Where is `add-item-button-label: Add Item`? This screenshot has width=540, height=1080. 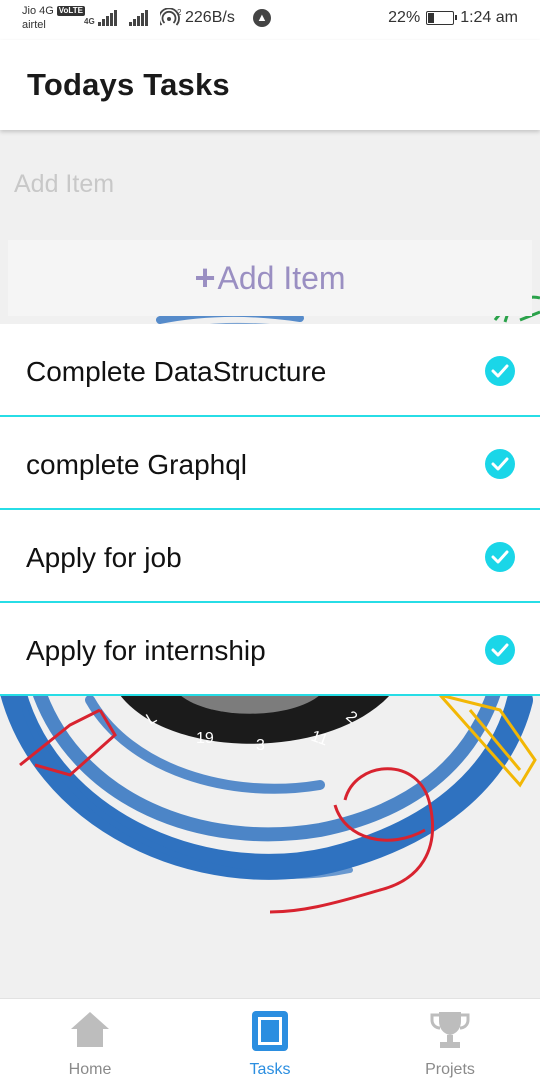 add-item-button-label: Add Item is located at coordinates (281, 277).